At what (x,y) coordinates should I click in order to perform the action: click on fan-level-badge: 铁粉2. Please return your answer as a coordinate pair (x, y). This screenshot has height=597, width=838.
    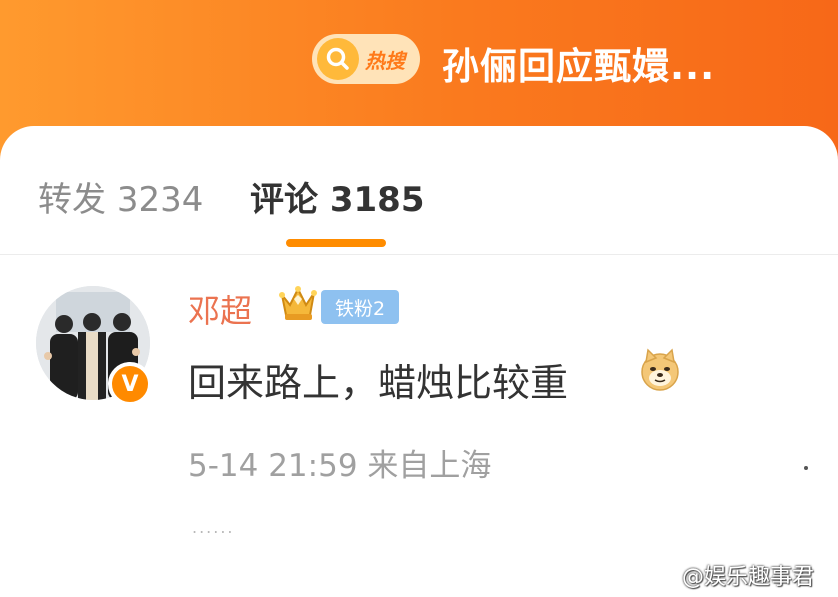
    Looking at the image, I should click on (360, 307).